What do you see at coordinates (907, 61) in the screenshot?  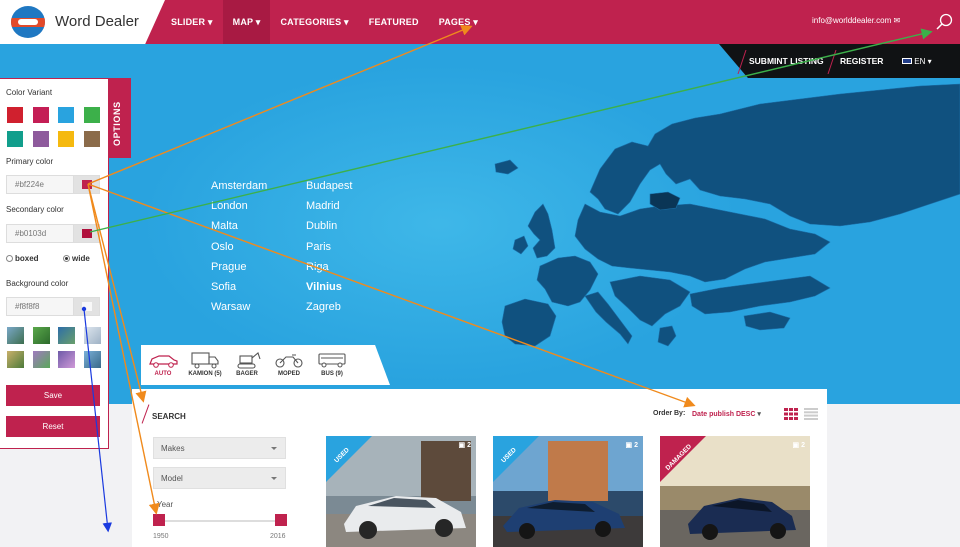 I see `uk-flag-icon` at bounding box center [907, 61].